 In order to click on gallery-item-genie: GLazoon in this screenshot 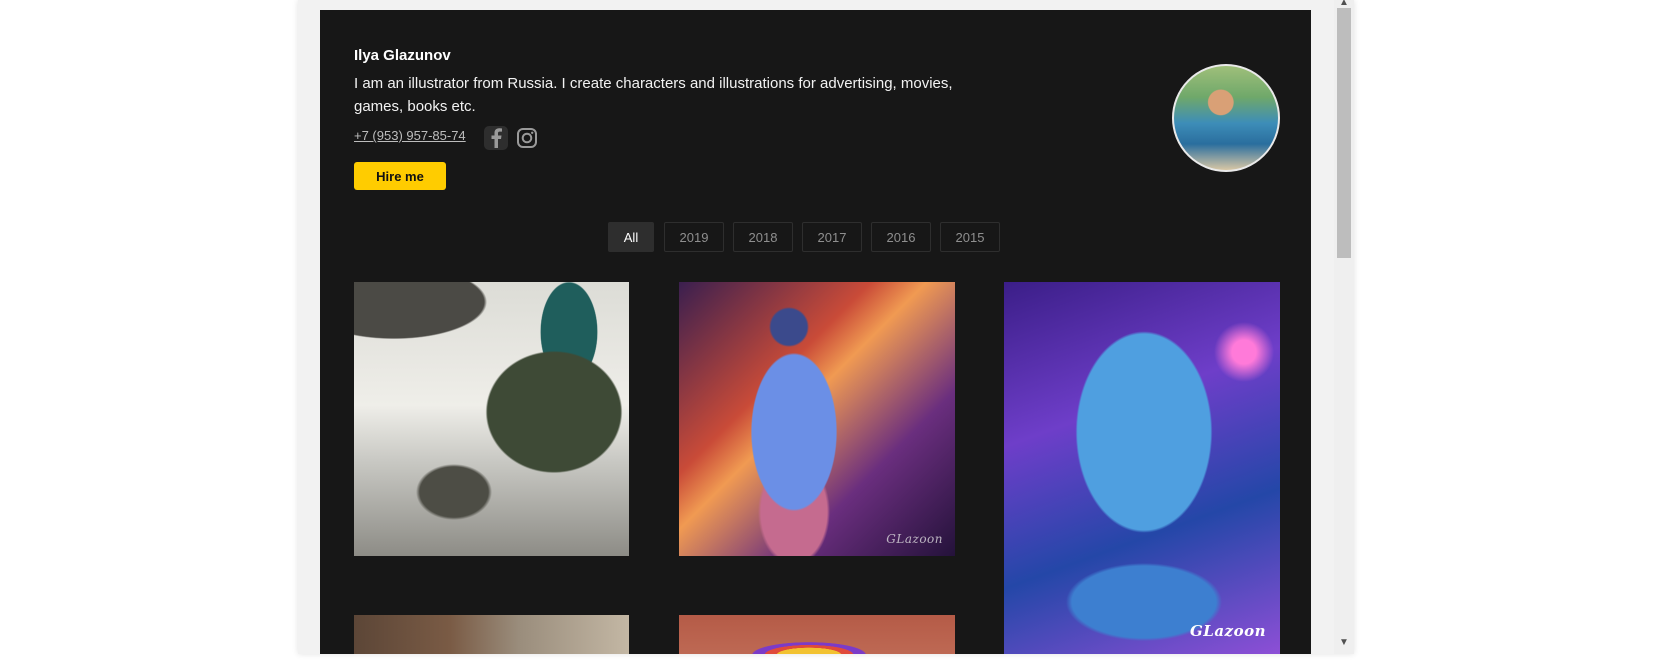, I will do `click(817, 419)`.